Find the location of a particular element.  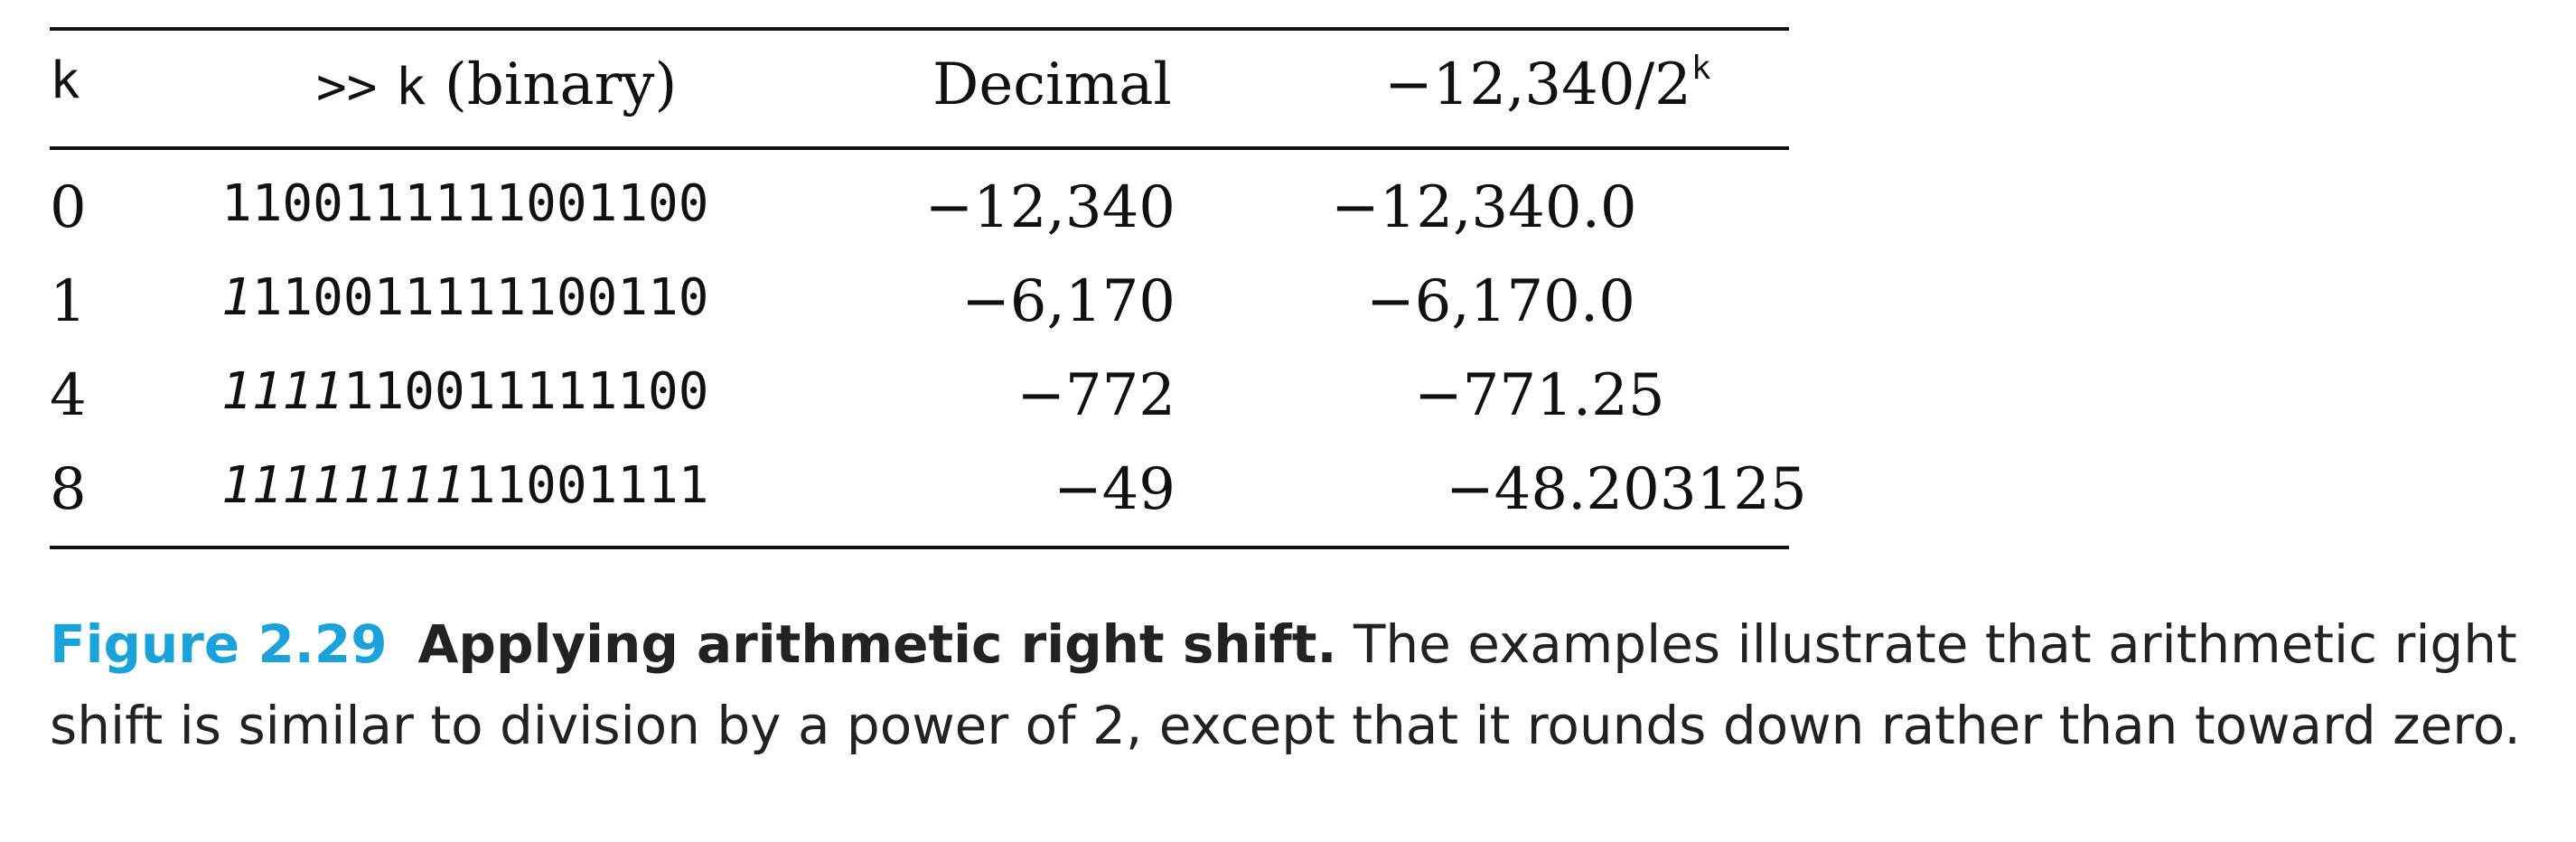

row-0-division: −12,340.0 is located at coordinates (1484, 207).